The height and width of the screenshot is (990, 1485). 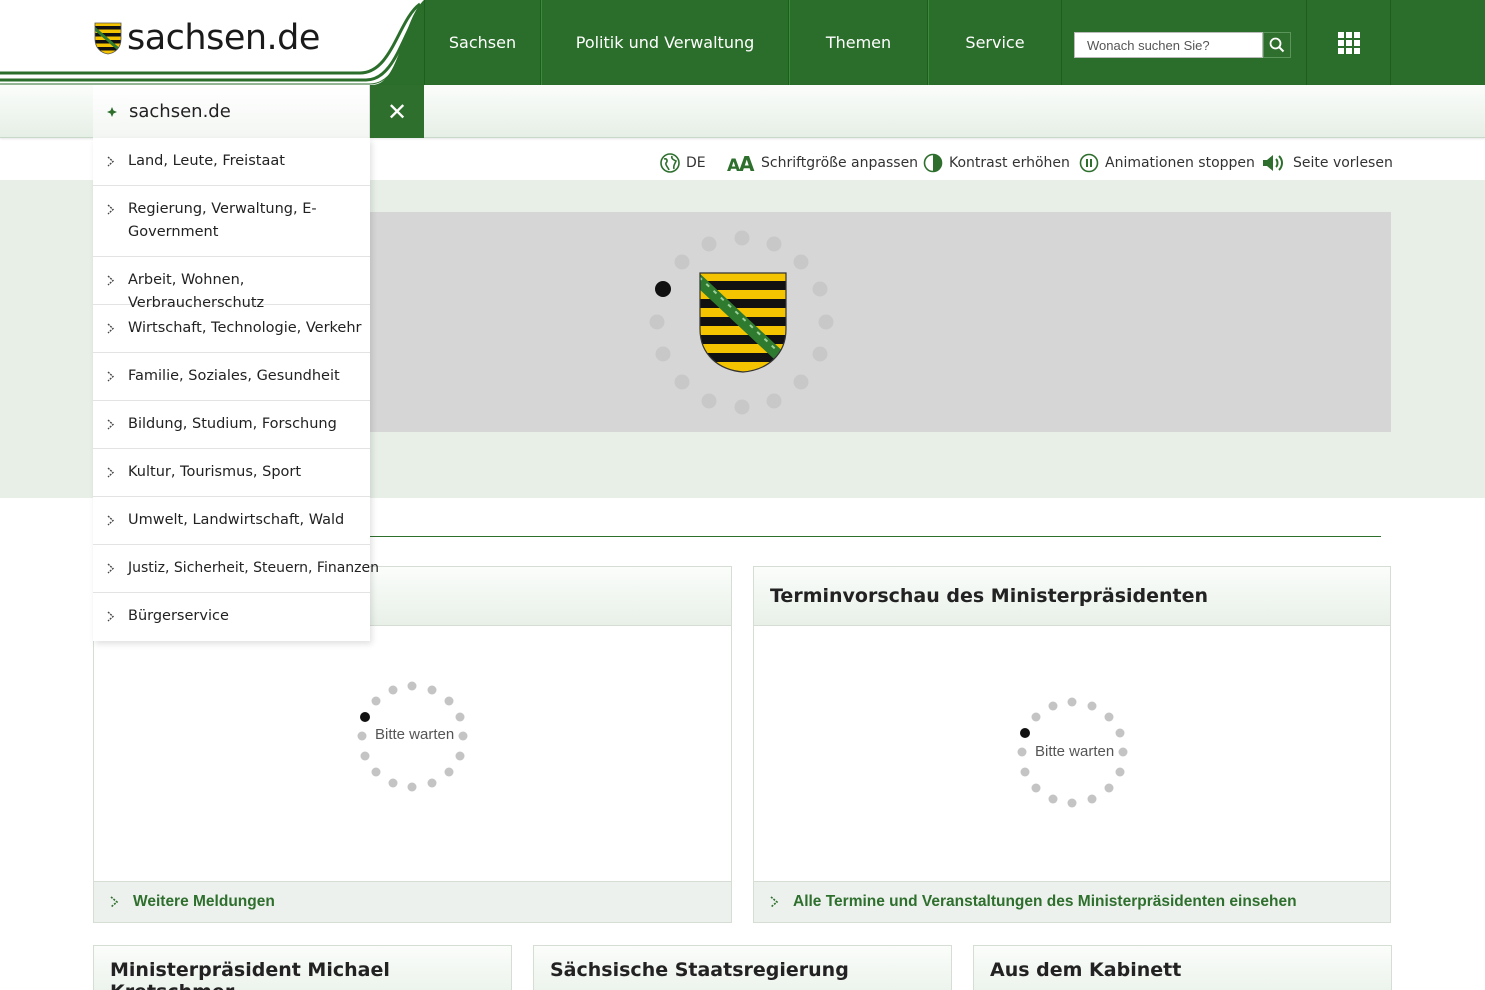 I want to click on appointments-panel-title: Terminvorschau des Ministerpräsidenten, so click(x=1072, y=596).